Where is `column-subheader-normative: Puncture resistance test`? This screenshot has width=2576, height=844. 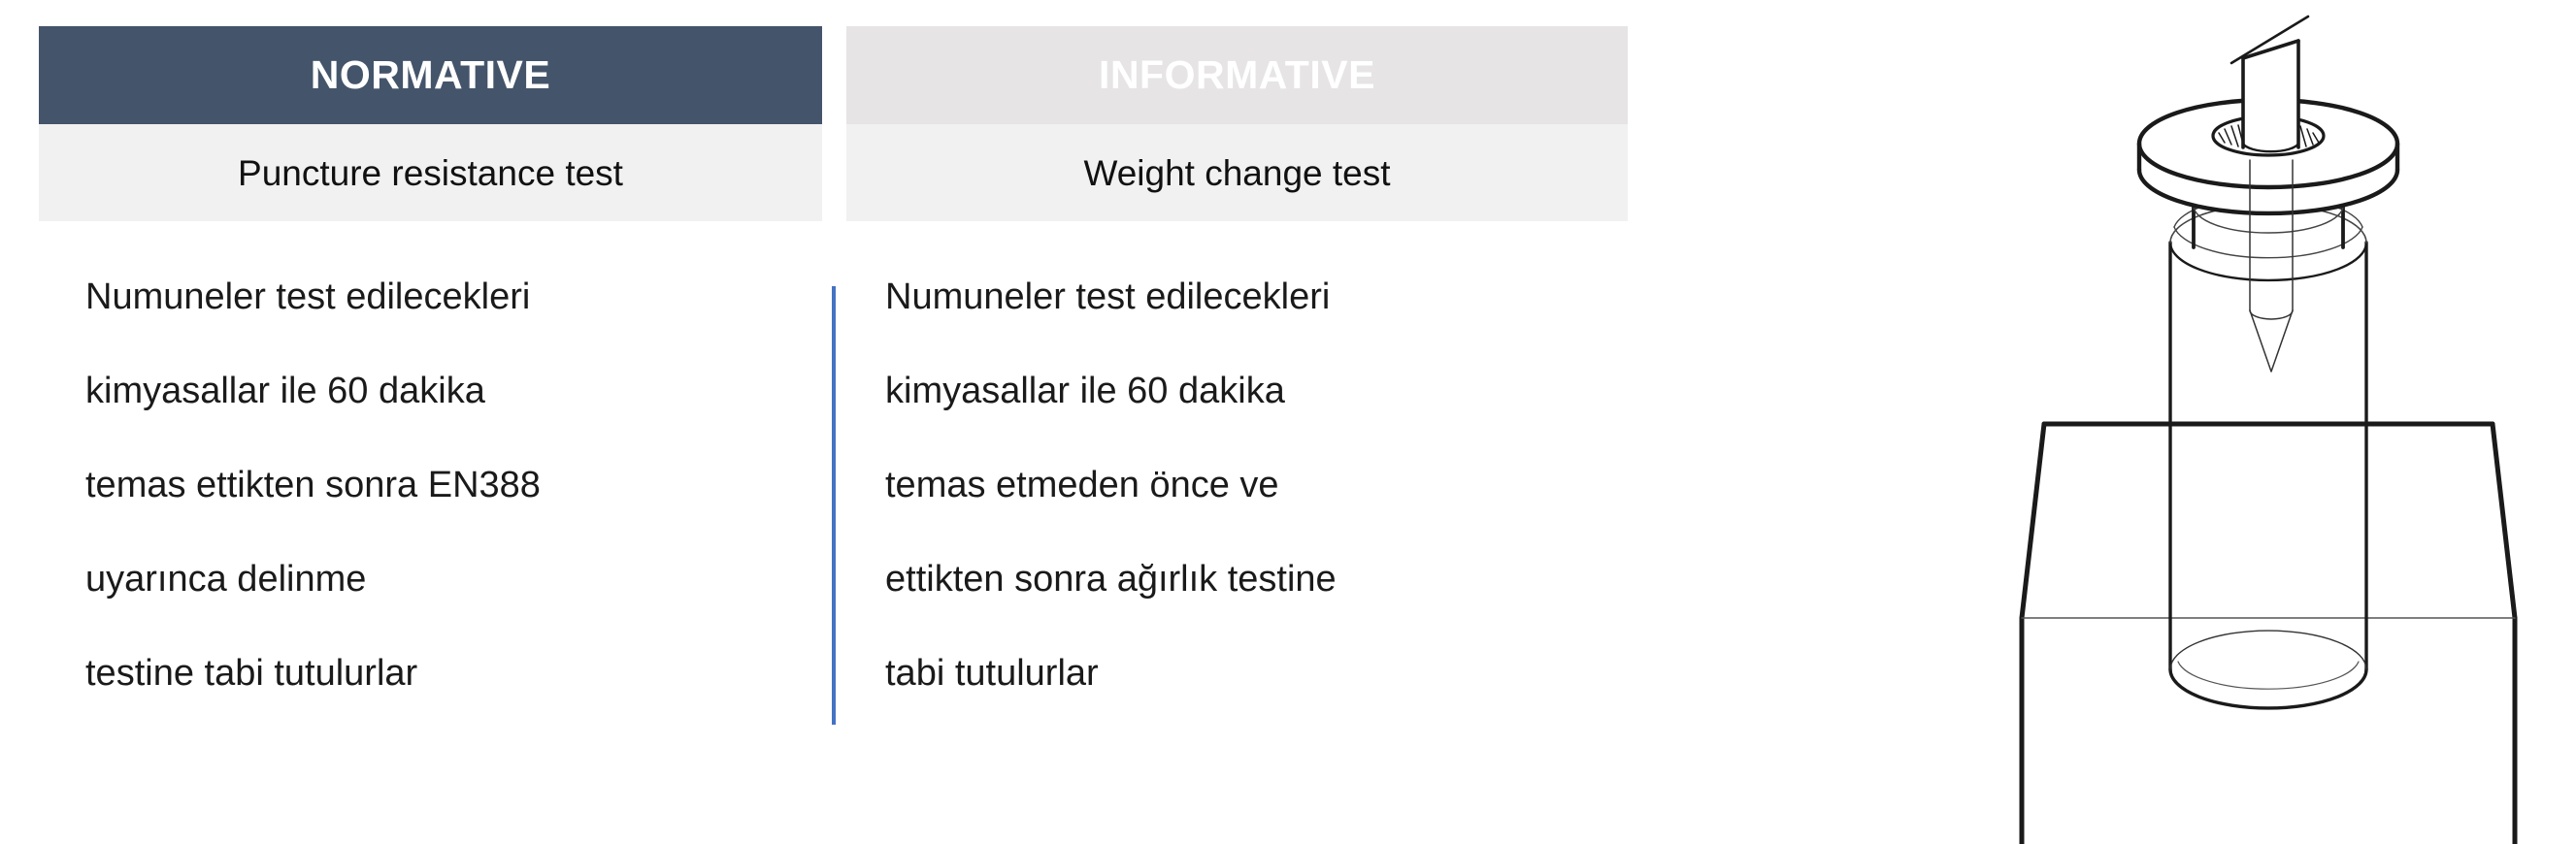
column-subheader-normative: Puncture resistance test is located at coordinates (430, 172).